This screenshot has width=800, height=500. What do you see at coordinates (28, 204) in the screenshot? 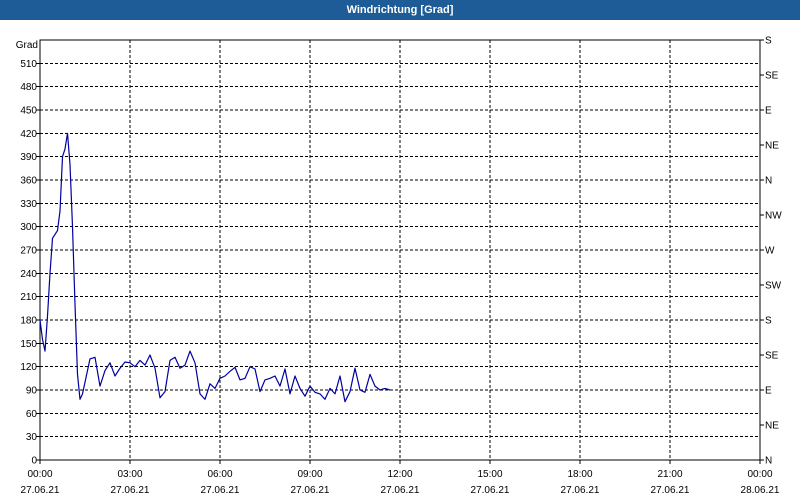
I see `y-tick-label: 330` at bounding box center [28, 204].